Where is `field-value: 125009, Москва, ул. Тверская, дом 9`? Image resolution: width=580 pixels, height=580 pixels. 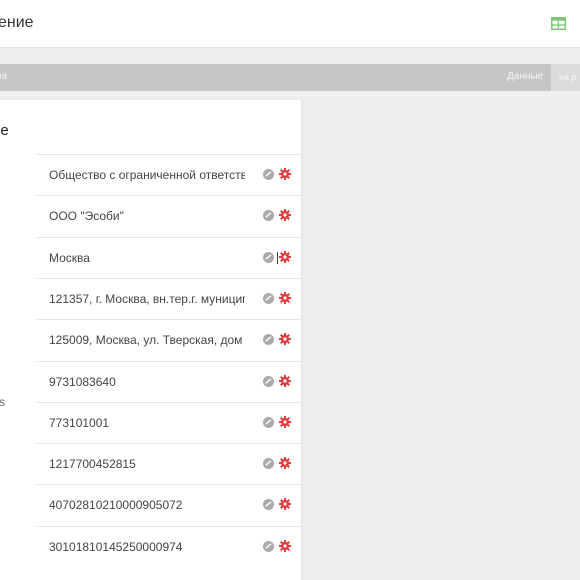
field-value: 125009, Москва, ул. Тверская, дом 9 is located at coordinates (147, 340).